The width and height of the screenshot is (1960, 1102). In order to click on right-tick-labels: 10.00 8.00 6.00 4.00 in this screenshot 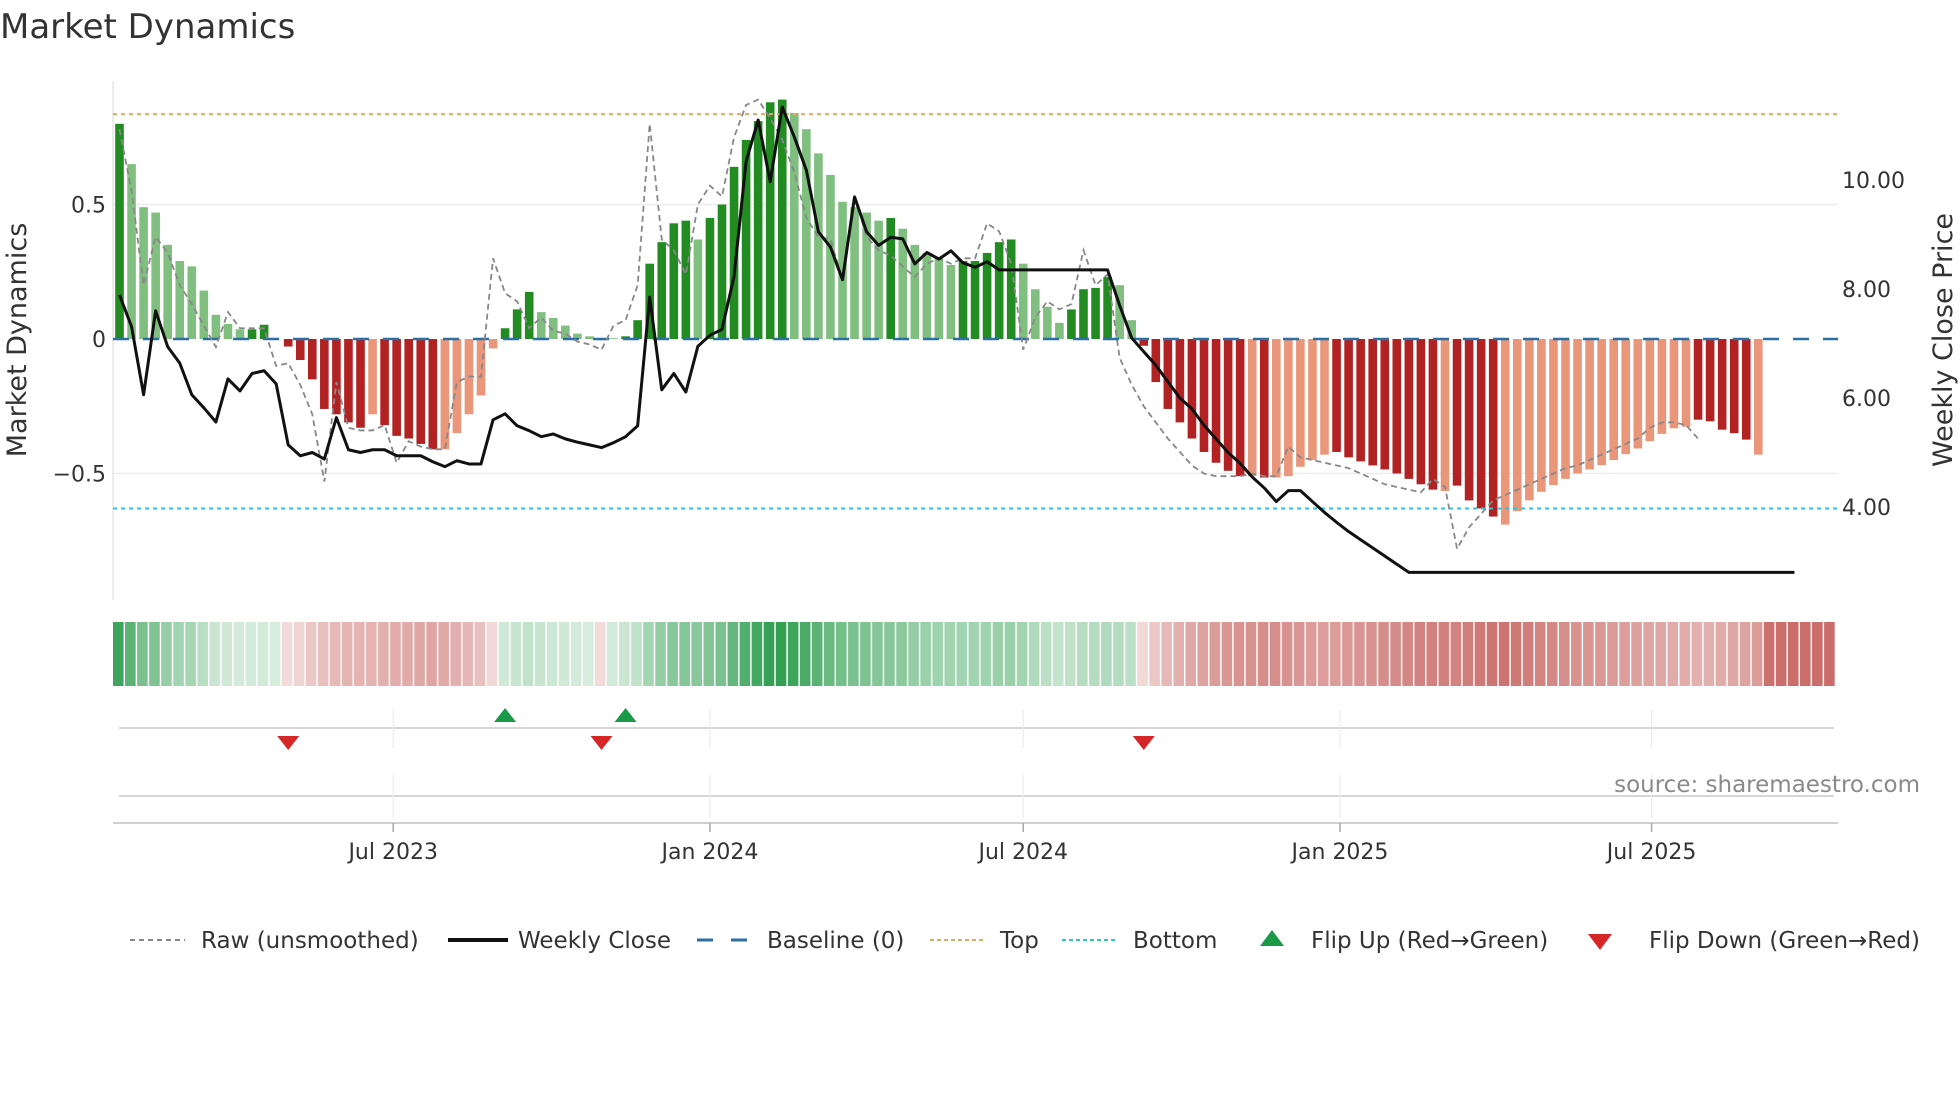, I will do `click(1873, 345)`.